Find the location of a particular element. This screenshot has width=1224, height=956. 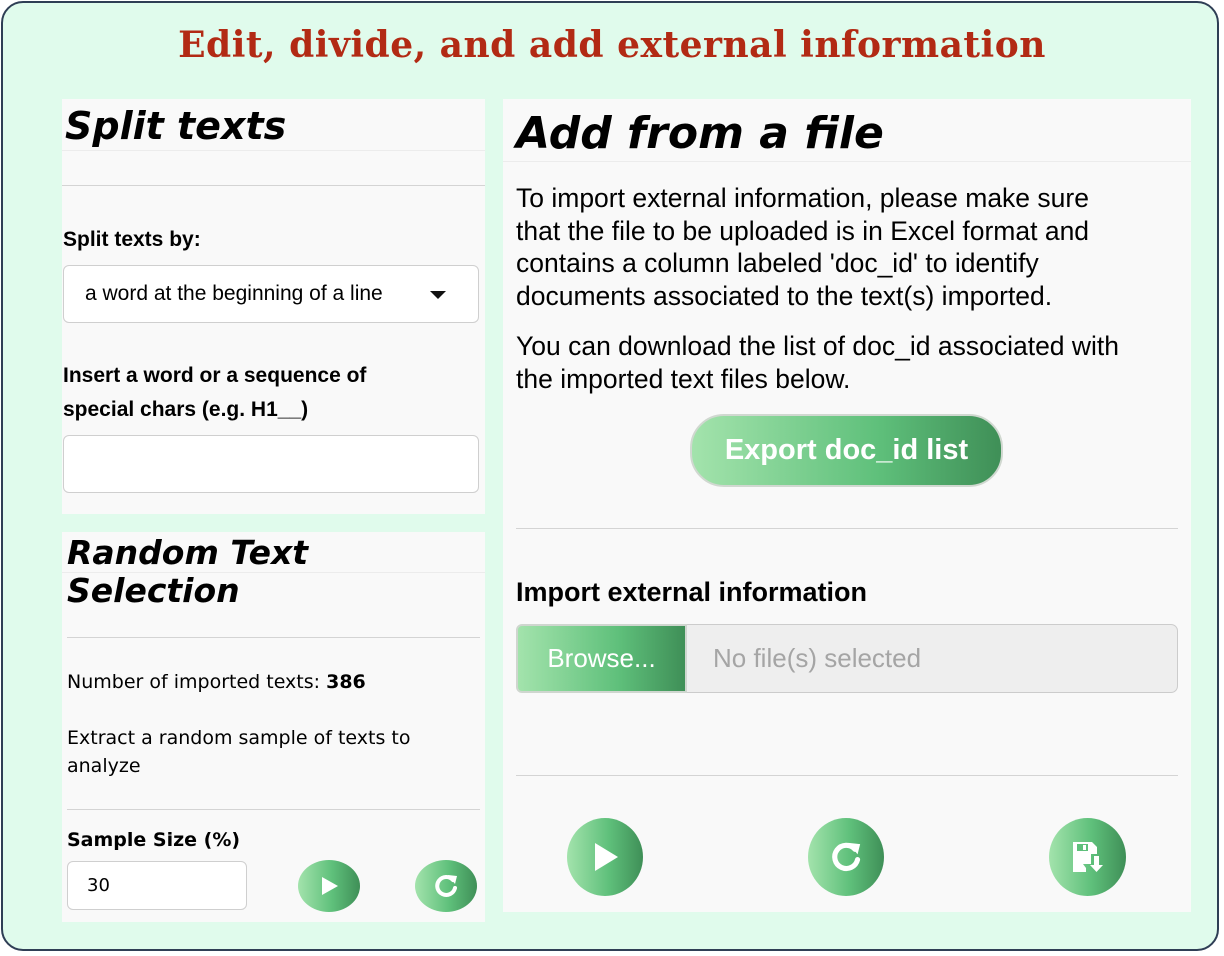

extract-info-line1: Extract a random sample of texts to is located at coordinates (239, 738).